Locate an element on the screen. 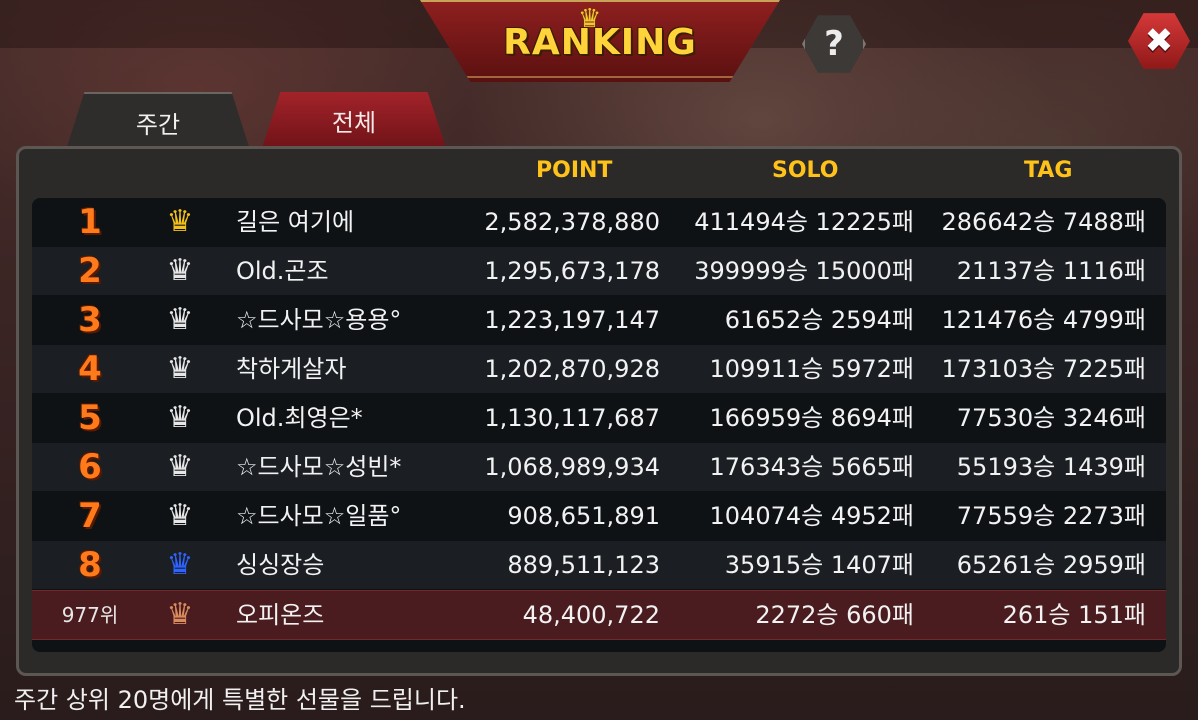  rank-number: 2 is located at coordinates (90, 271).